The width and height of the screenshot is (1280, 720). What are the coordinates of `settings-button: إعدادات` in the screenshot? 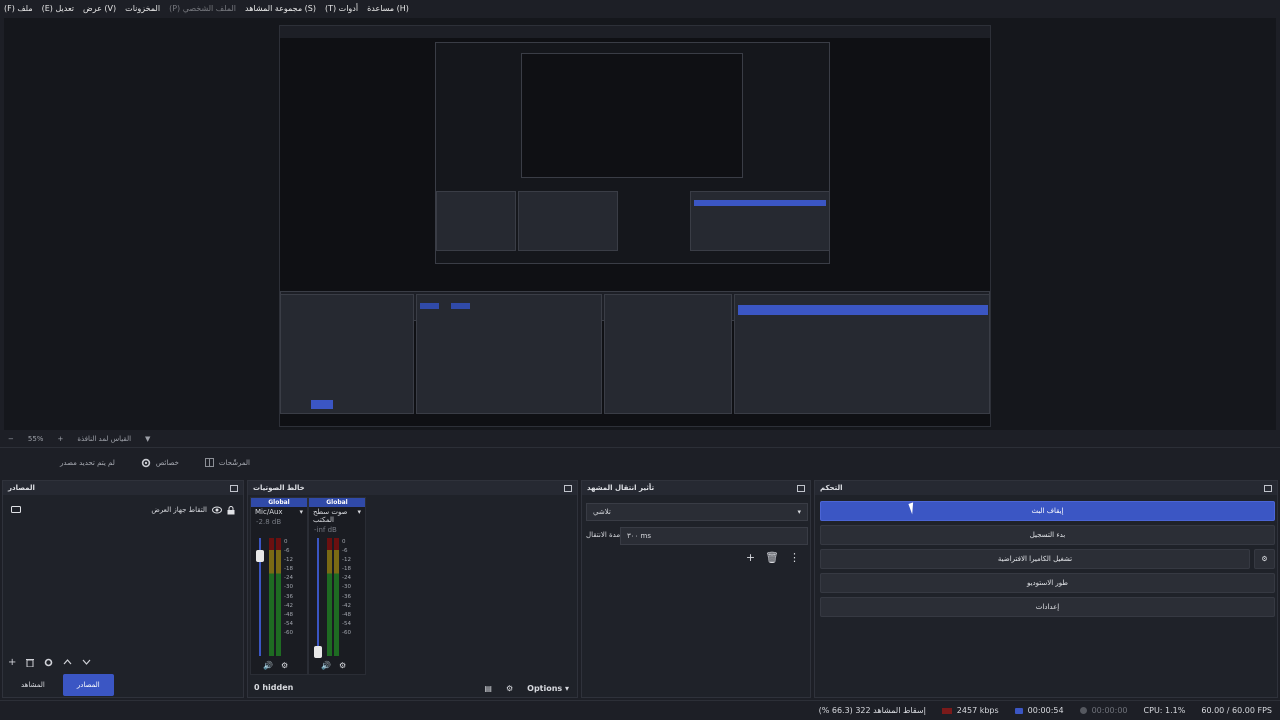 It's located at (1047, 607).